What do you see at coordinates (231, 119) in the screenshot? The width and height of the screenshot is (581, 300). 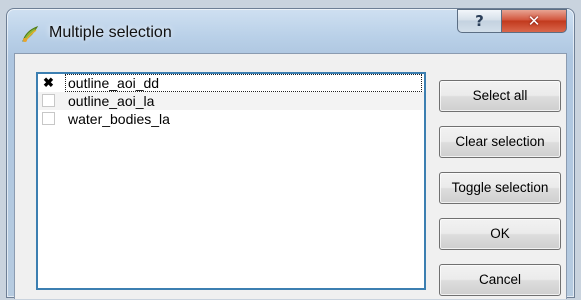 I see `list-item: water_bodies_la` at bounding box center [231, 119].